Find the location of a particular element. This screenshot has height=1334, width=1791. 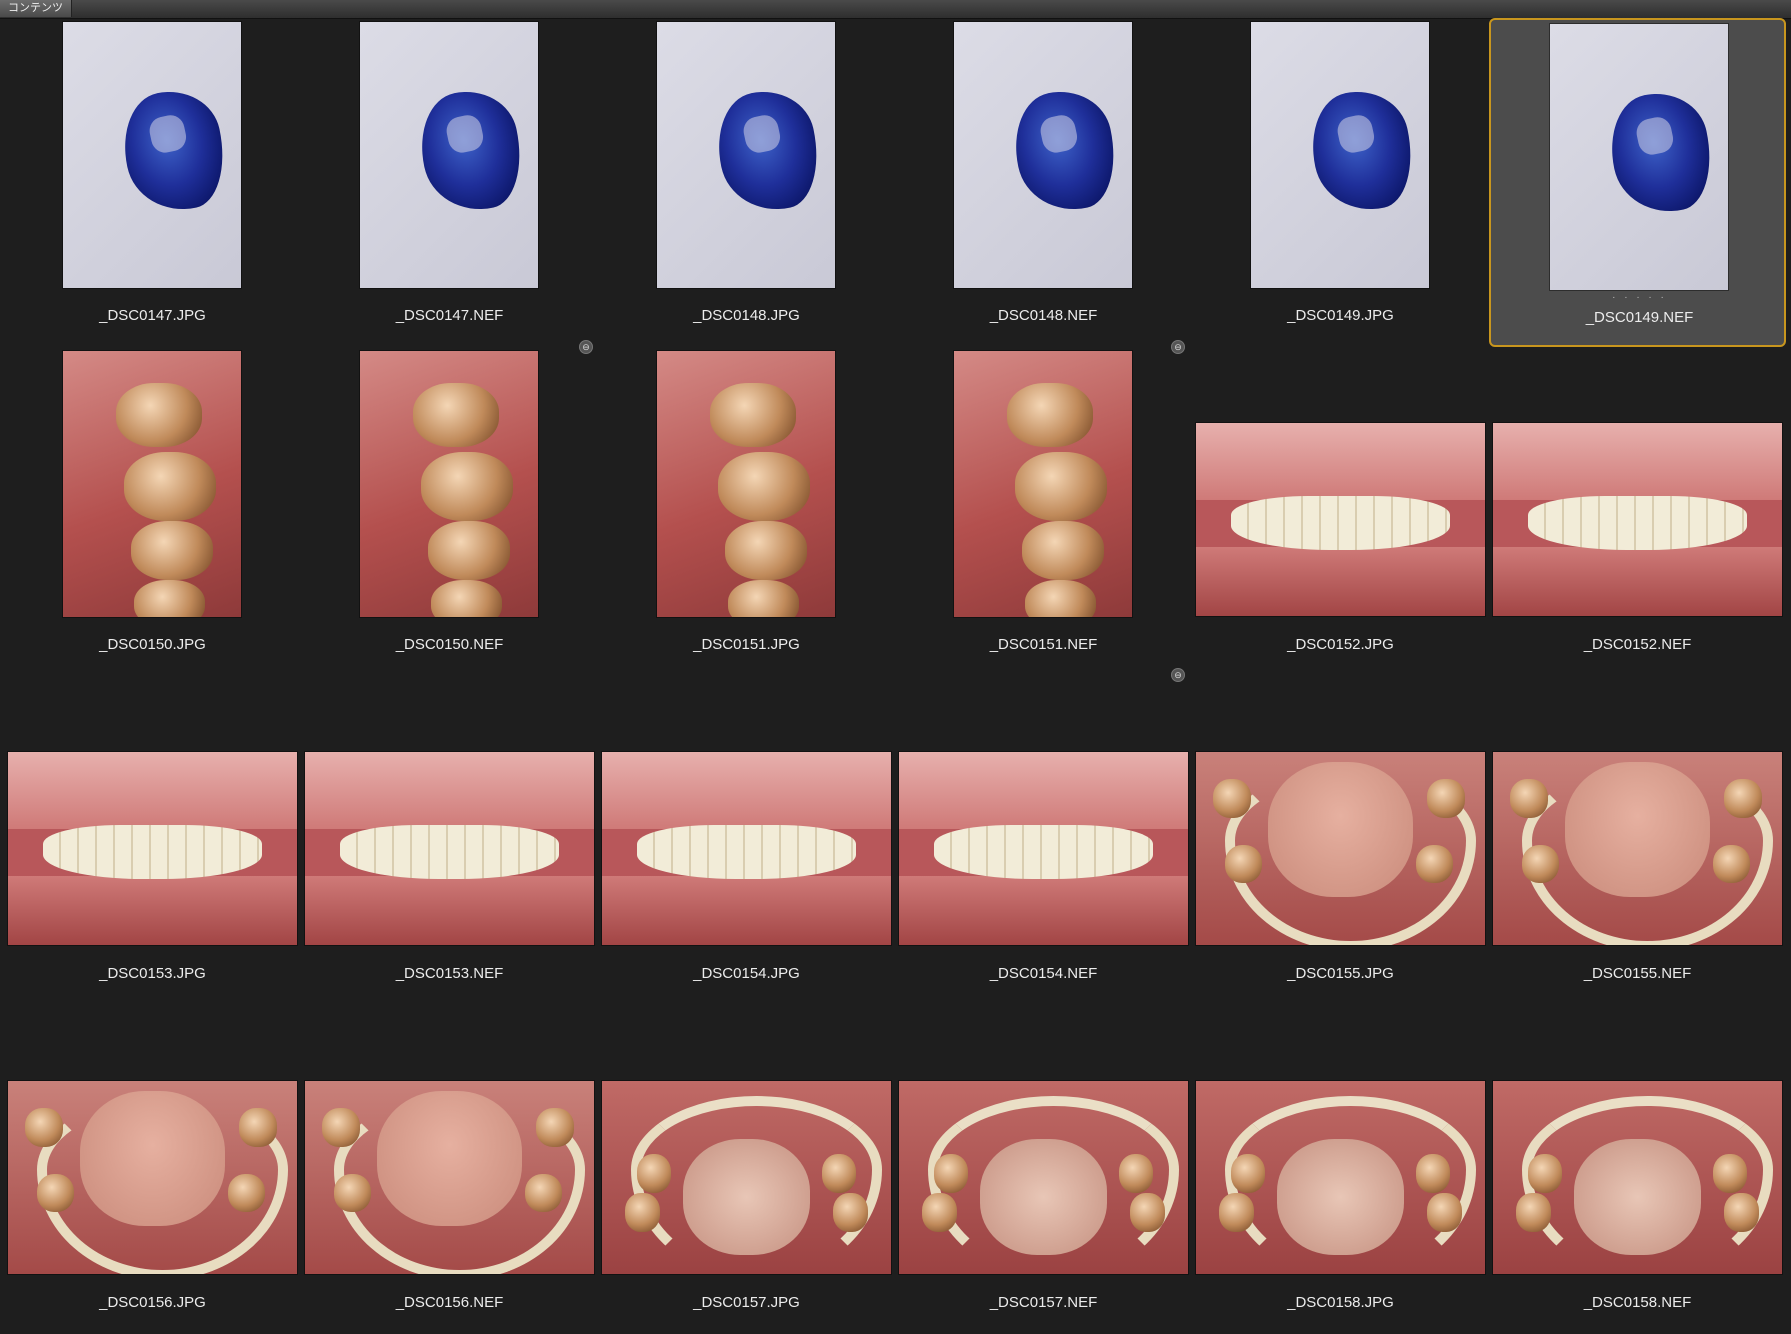

thumbnail-filename: _DSC0155.NEF is located at coordinates (1637, 973).